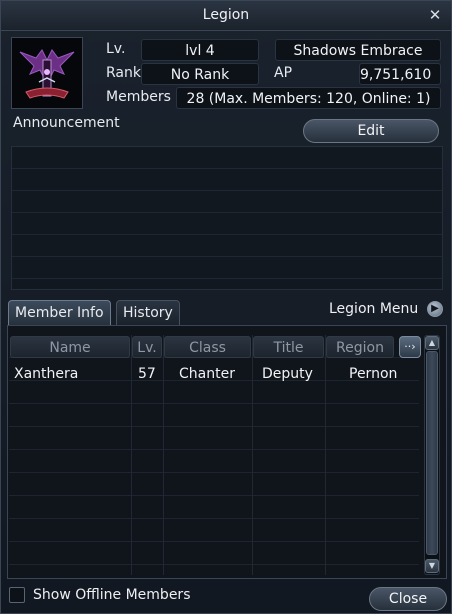 This screenshot has height=614, width=452. I want to click on column-header-level: Lv., so click(147, 347).